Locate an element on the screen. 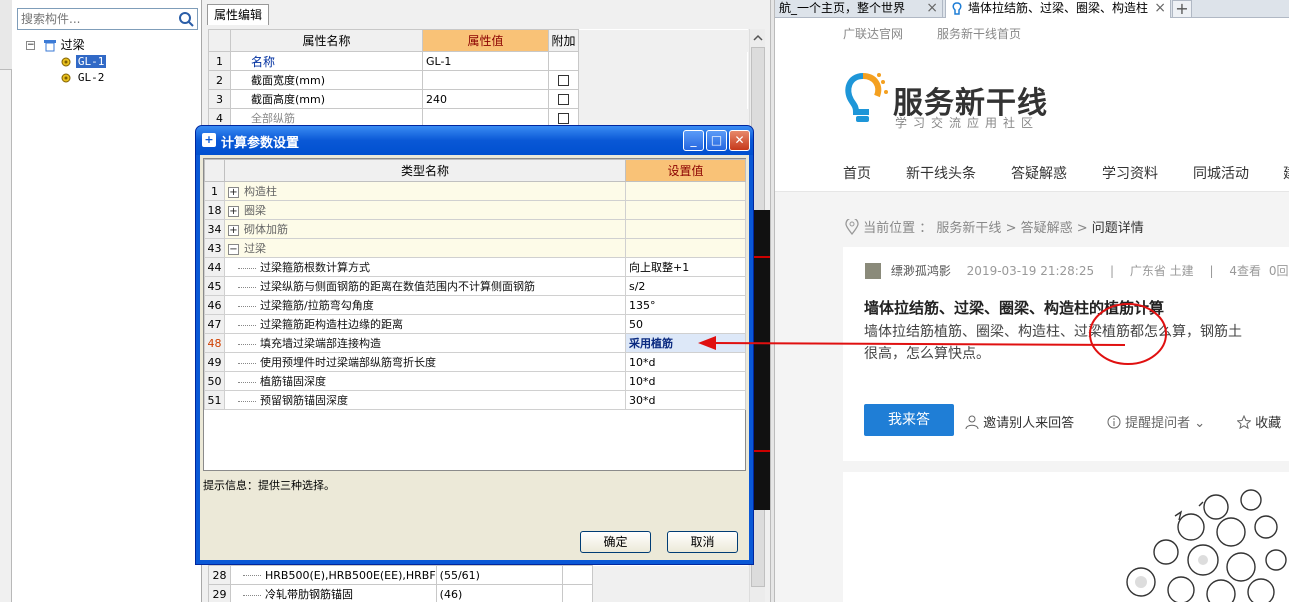 This screenshot has width=1289, height=602. tree-root-lintel: − 过梁 is located at coordinates (55, 45).